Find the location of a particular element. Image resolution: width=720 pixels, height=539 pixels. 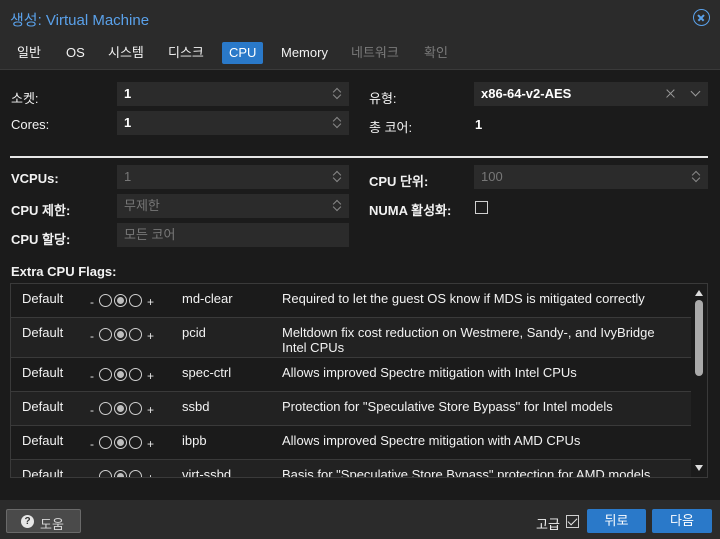

cpu-affinity-placeholder: 모든 코어 is located at coordinates (150, 234).